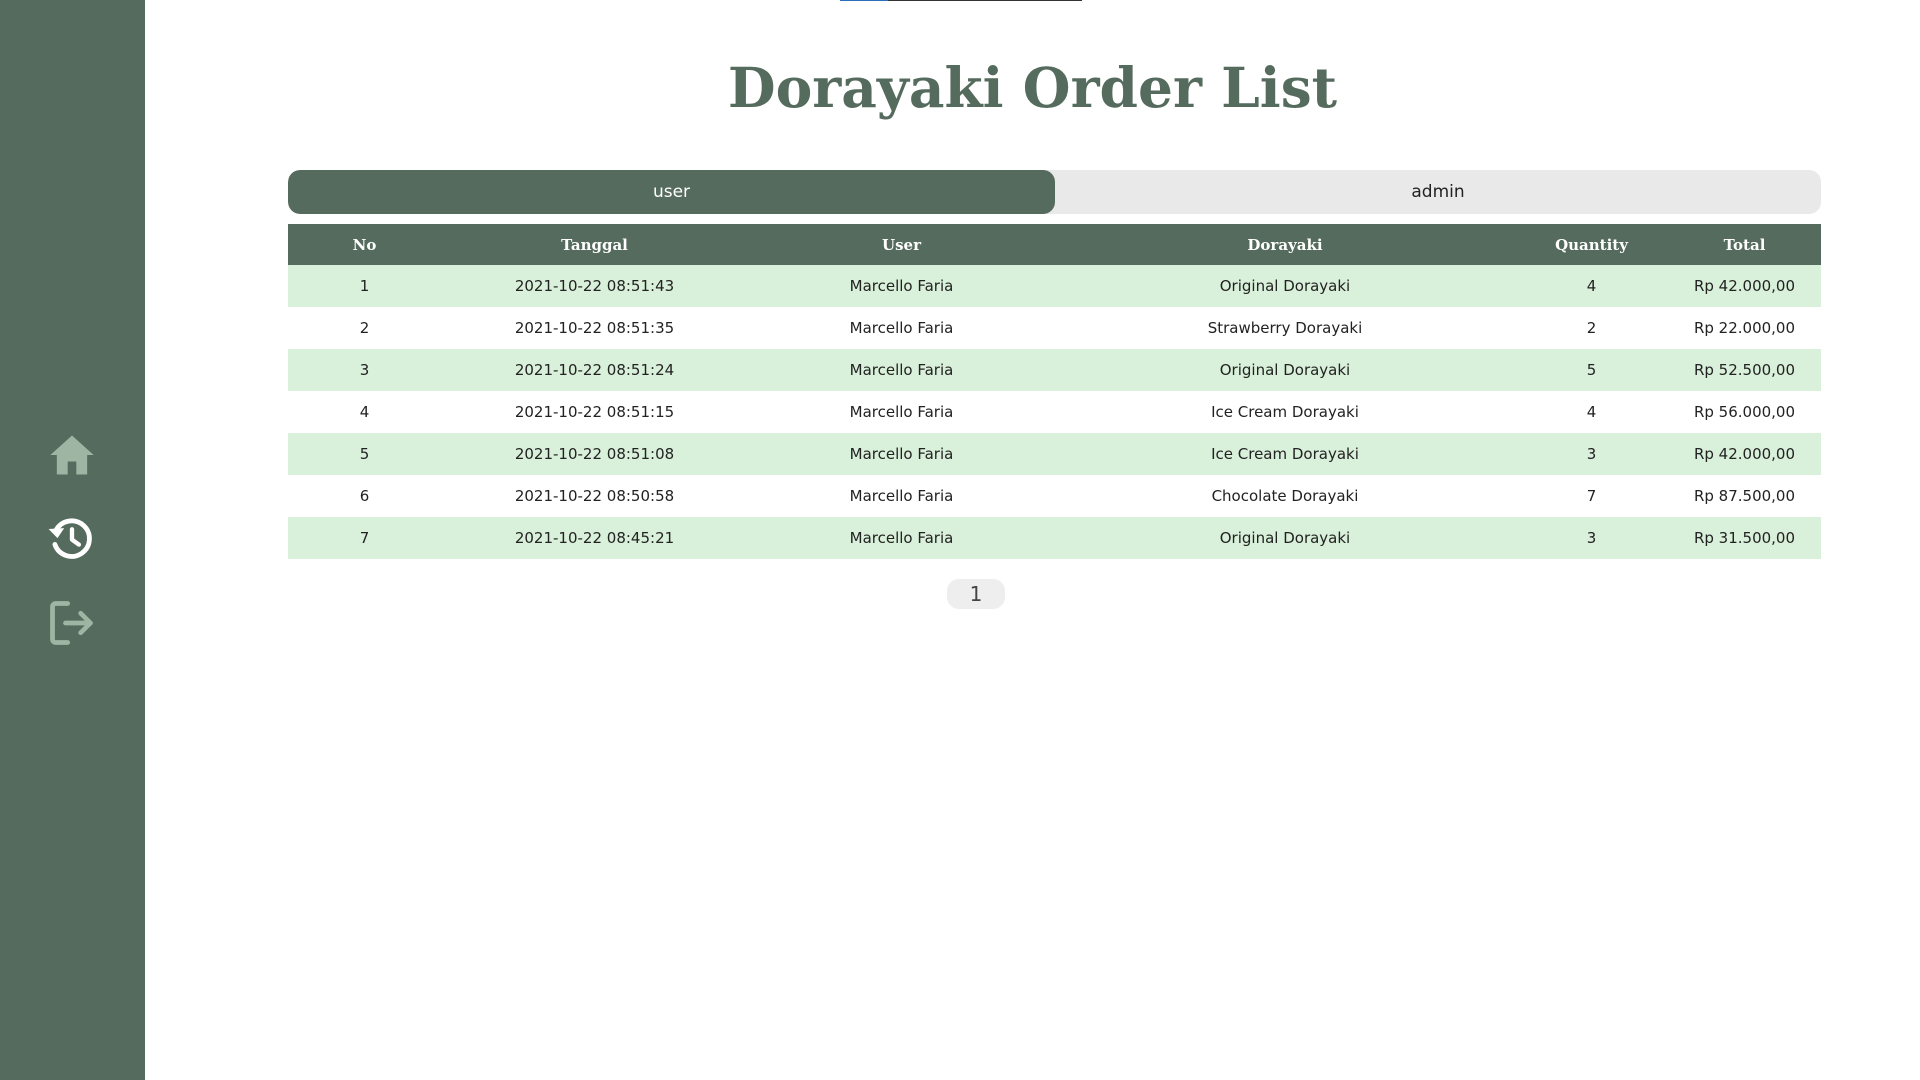 This screenshot has width=1920, height=1080. What do you see at coordinates (1591, 496) in the screenshot?
I see `cell-quantity: 7` at bounding box center [1591, 496].